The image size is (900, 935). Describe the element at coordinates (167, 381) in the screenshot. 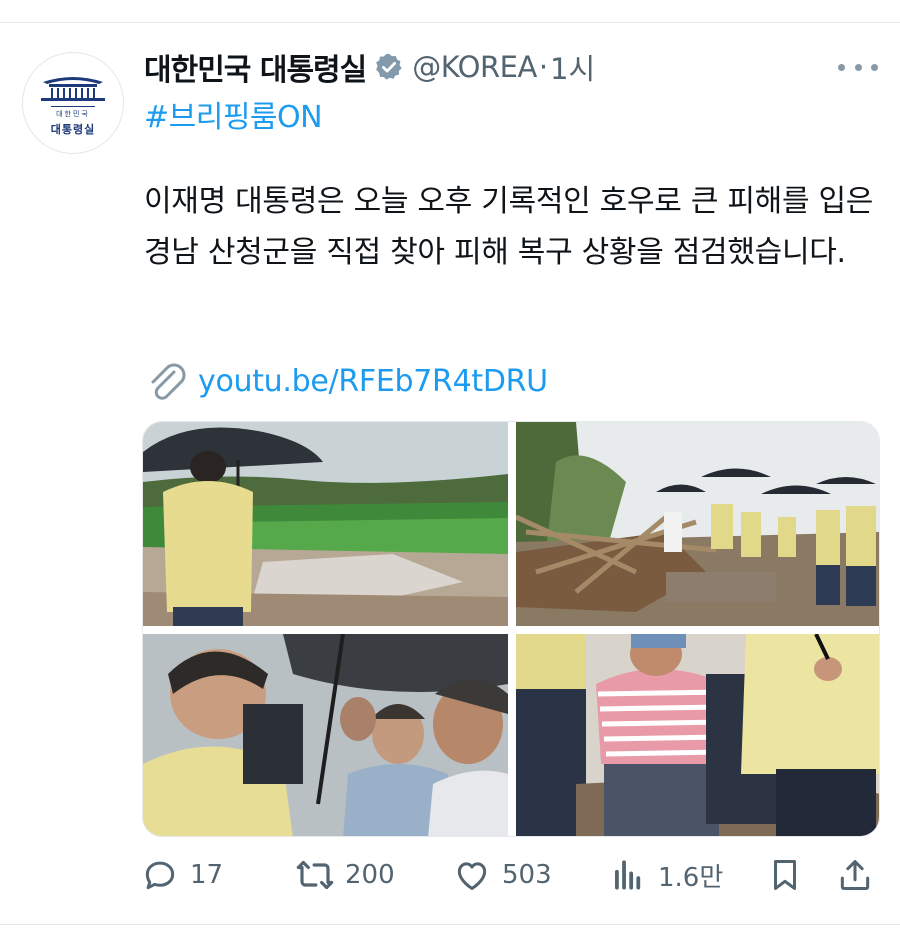

I see `paperclip-icon` at that location.